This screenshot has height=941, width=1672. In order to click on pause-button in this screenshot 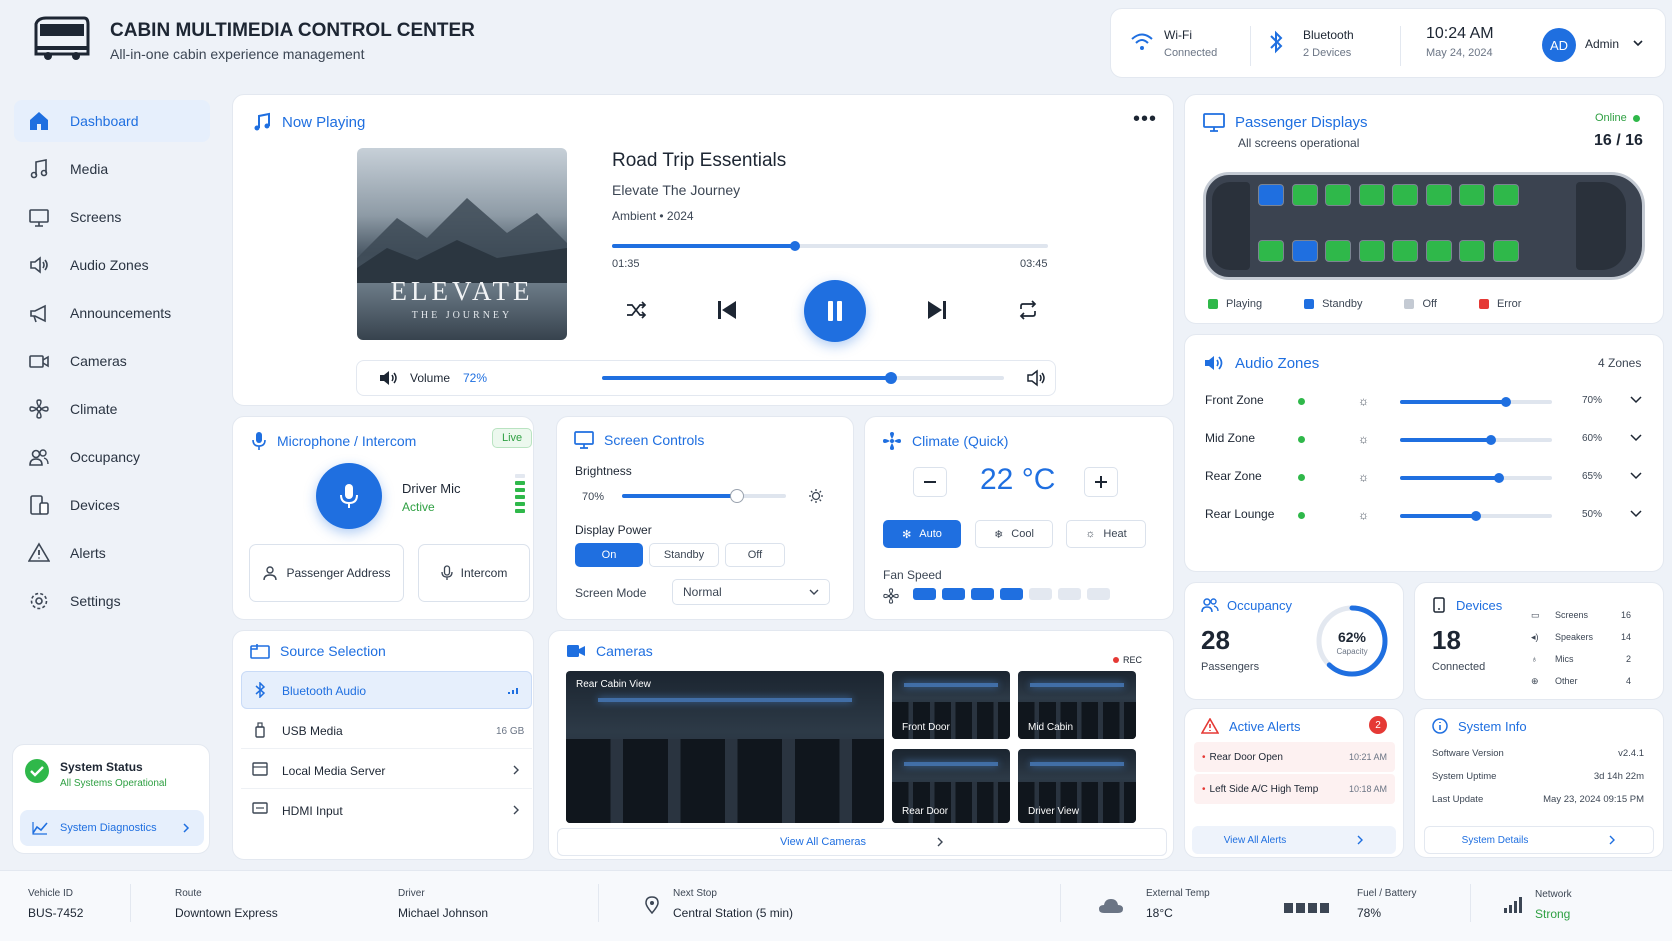, I will do `click(835, 311)`.